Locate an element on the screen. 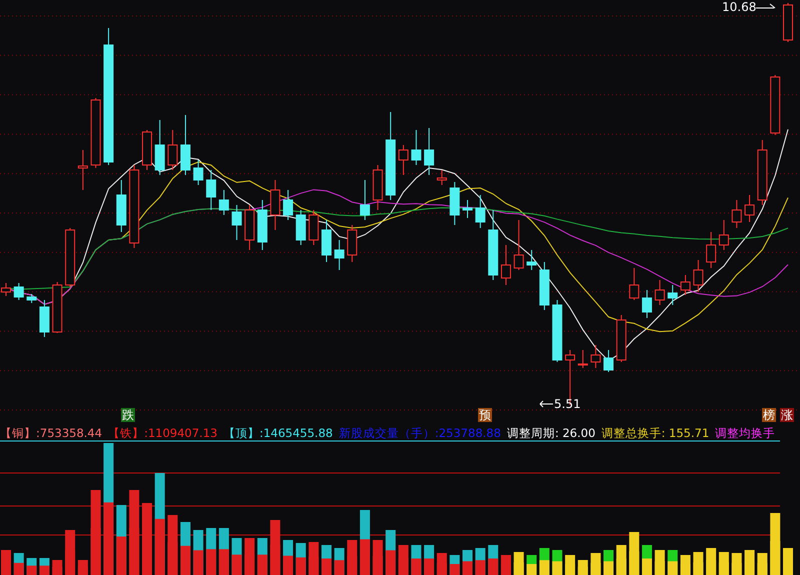 The width and height of the screenshot is (800, 575). signal-badge: 预 is located at coordinates (485, 415).